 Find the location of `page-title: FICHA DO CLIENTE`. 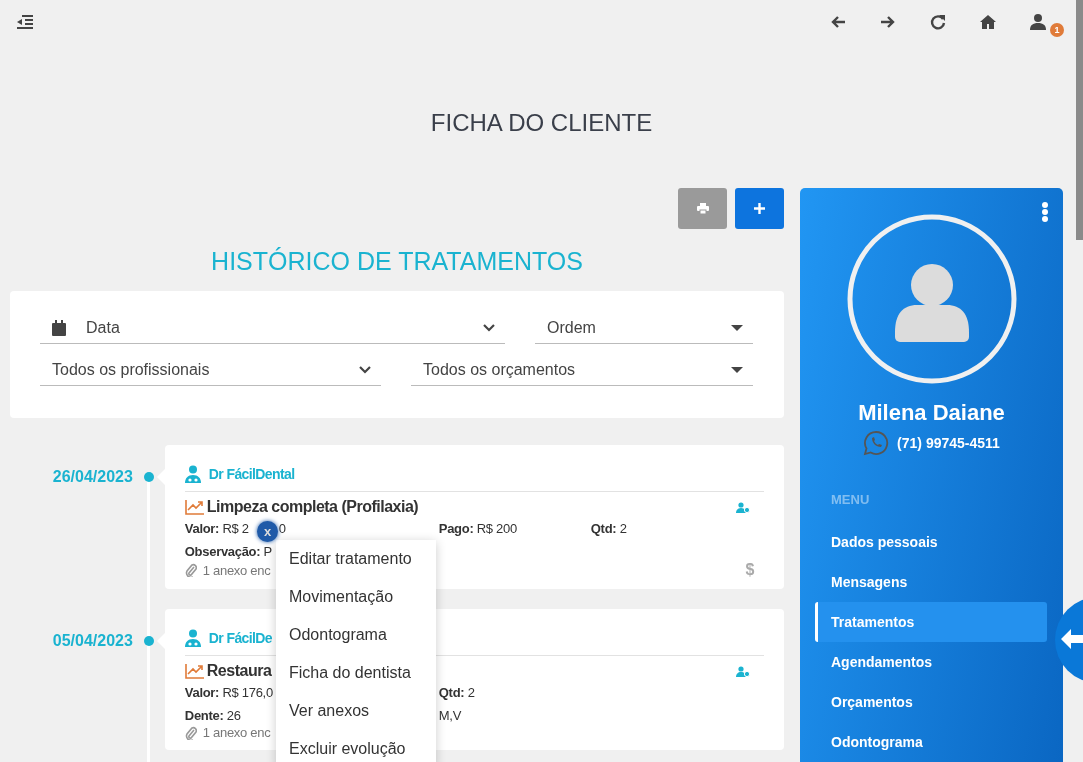

page-title: FICHA DO CLIENTE is located at coordinates (541, 123).